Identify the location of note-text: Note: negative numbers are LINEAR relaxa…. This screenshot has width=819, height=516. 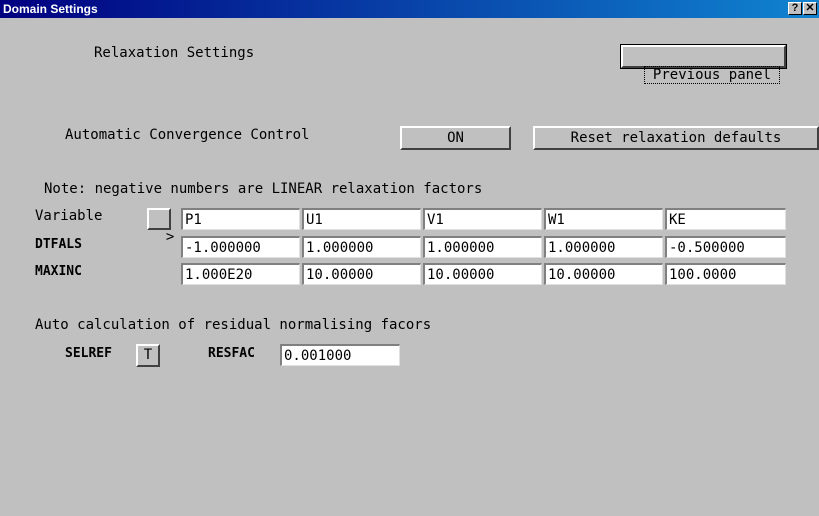
(263, 189).